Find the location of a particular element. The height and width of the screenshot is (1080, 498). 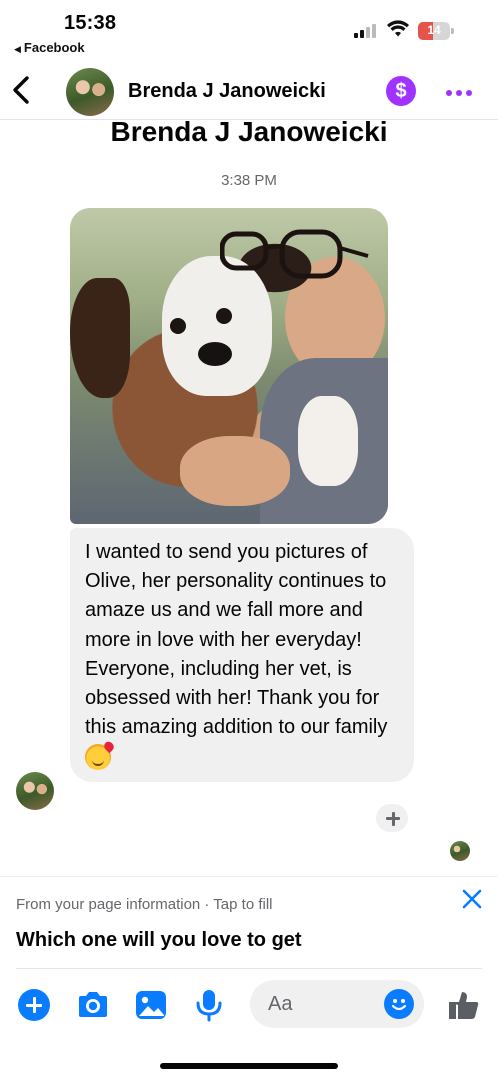

plus-icon is located at coordinates (34, 1005).